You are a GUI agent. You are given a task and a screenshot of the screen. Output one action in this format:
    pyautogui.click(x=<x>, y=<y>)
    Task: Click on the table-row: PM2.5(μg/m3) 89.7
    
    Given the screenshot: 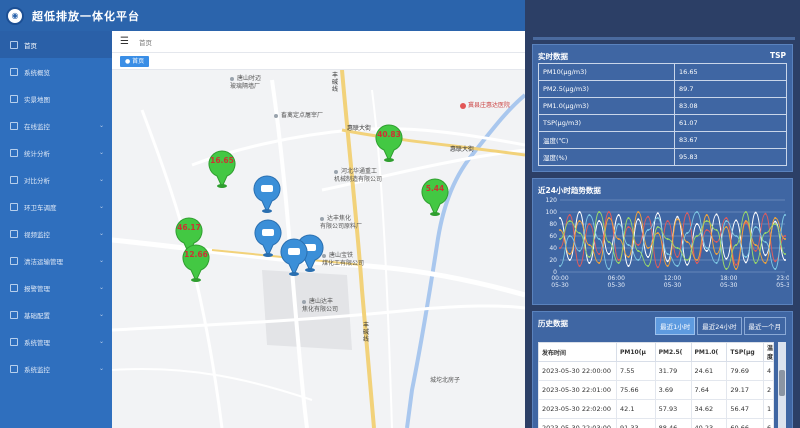 What is the action you would take?
    pyautogui.click(x=662, y=89)
    